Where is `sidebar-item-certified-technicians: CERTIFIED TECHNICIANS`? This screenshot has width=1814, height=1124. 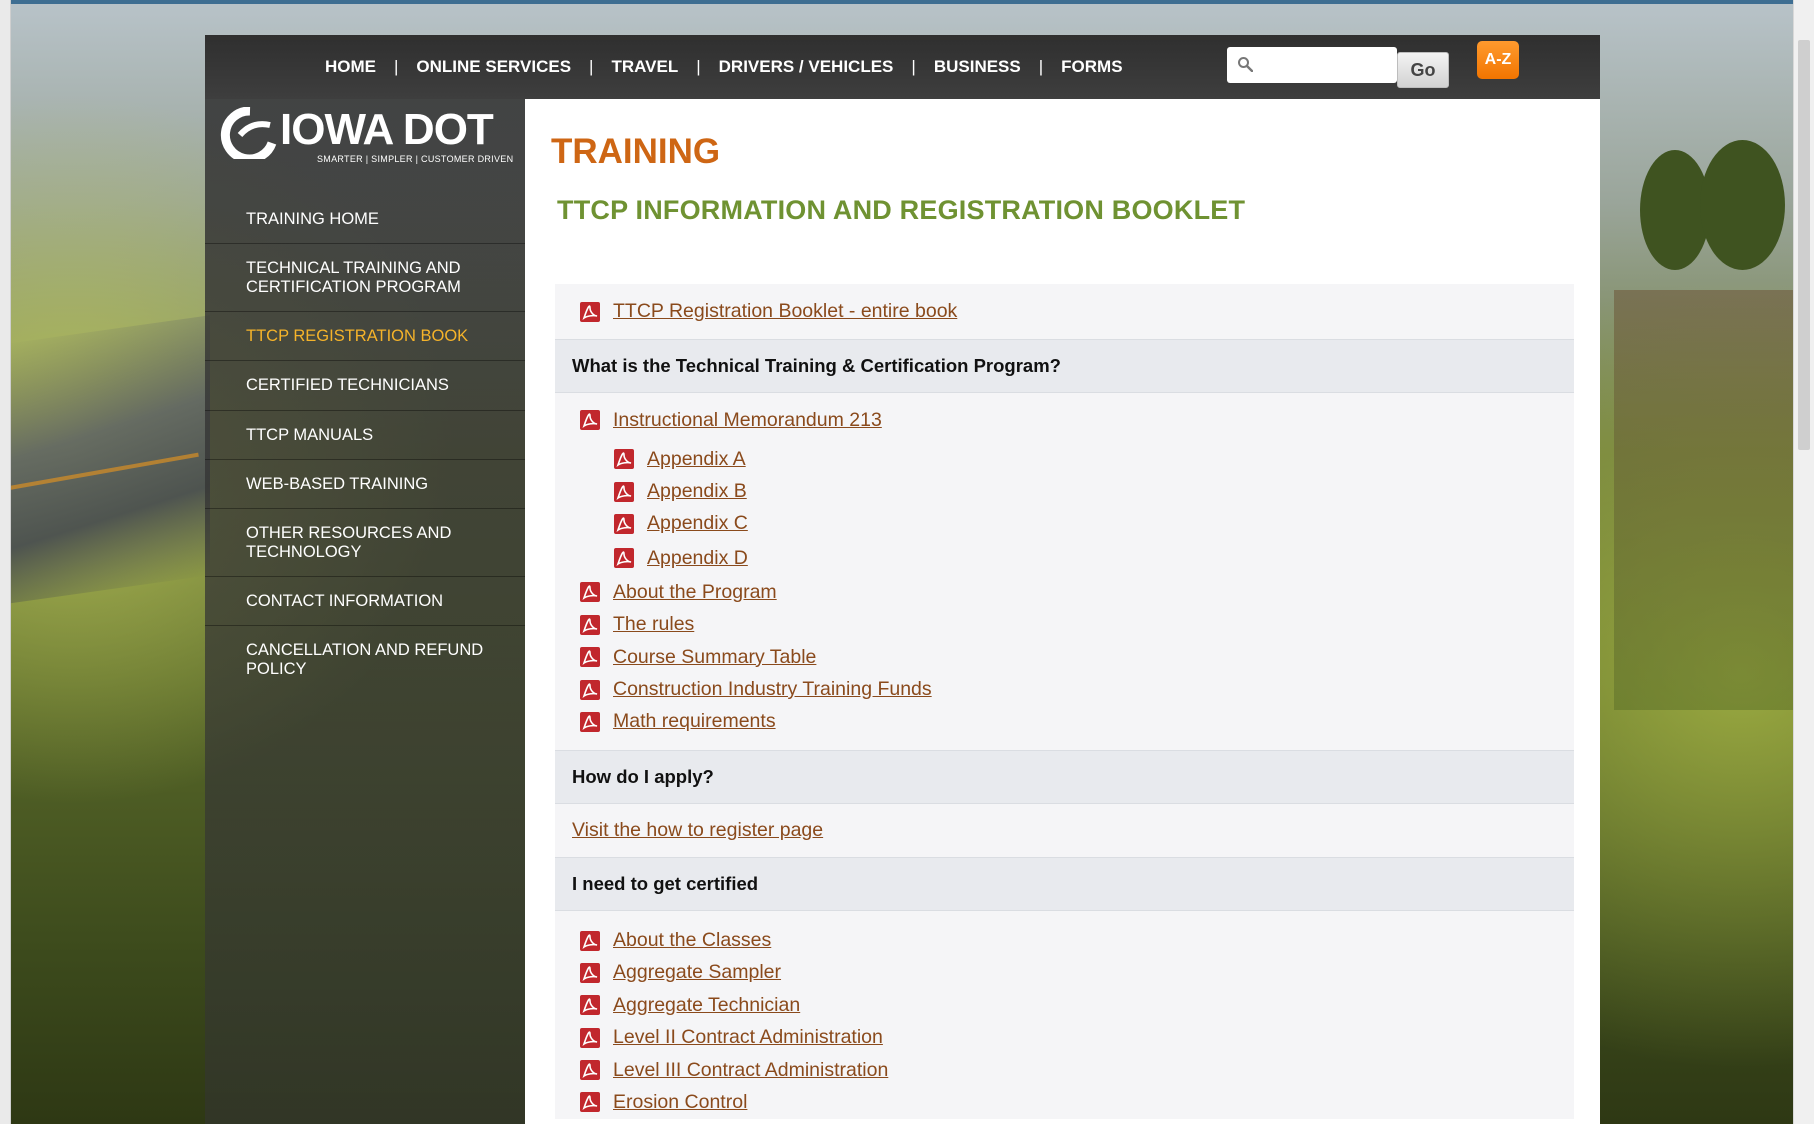 sidebar-item-certified-technicians: CERTIFIED TECHNICIANS is located at coordinates (365, 385).